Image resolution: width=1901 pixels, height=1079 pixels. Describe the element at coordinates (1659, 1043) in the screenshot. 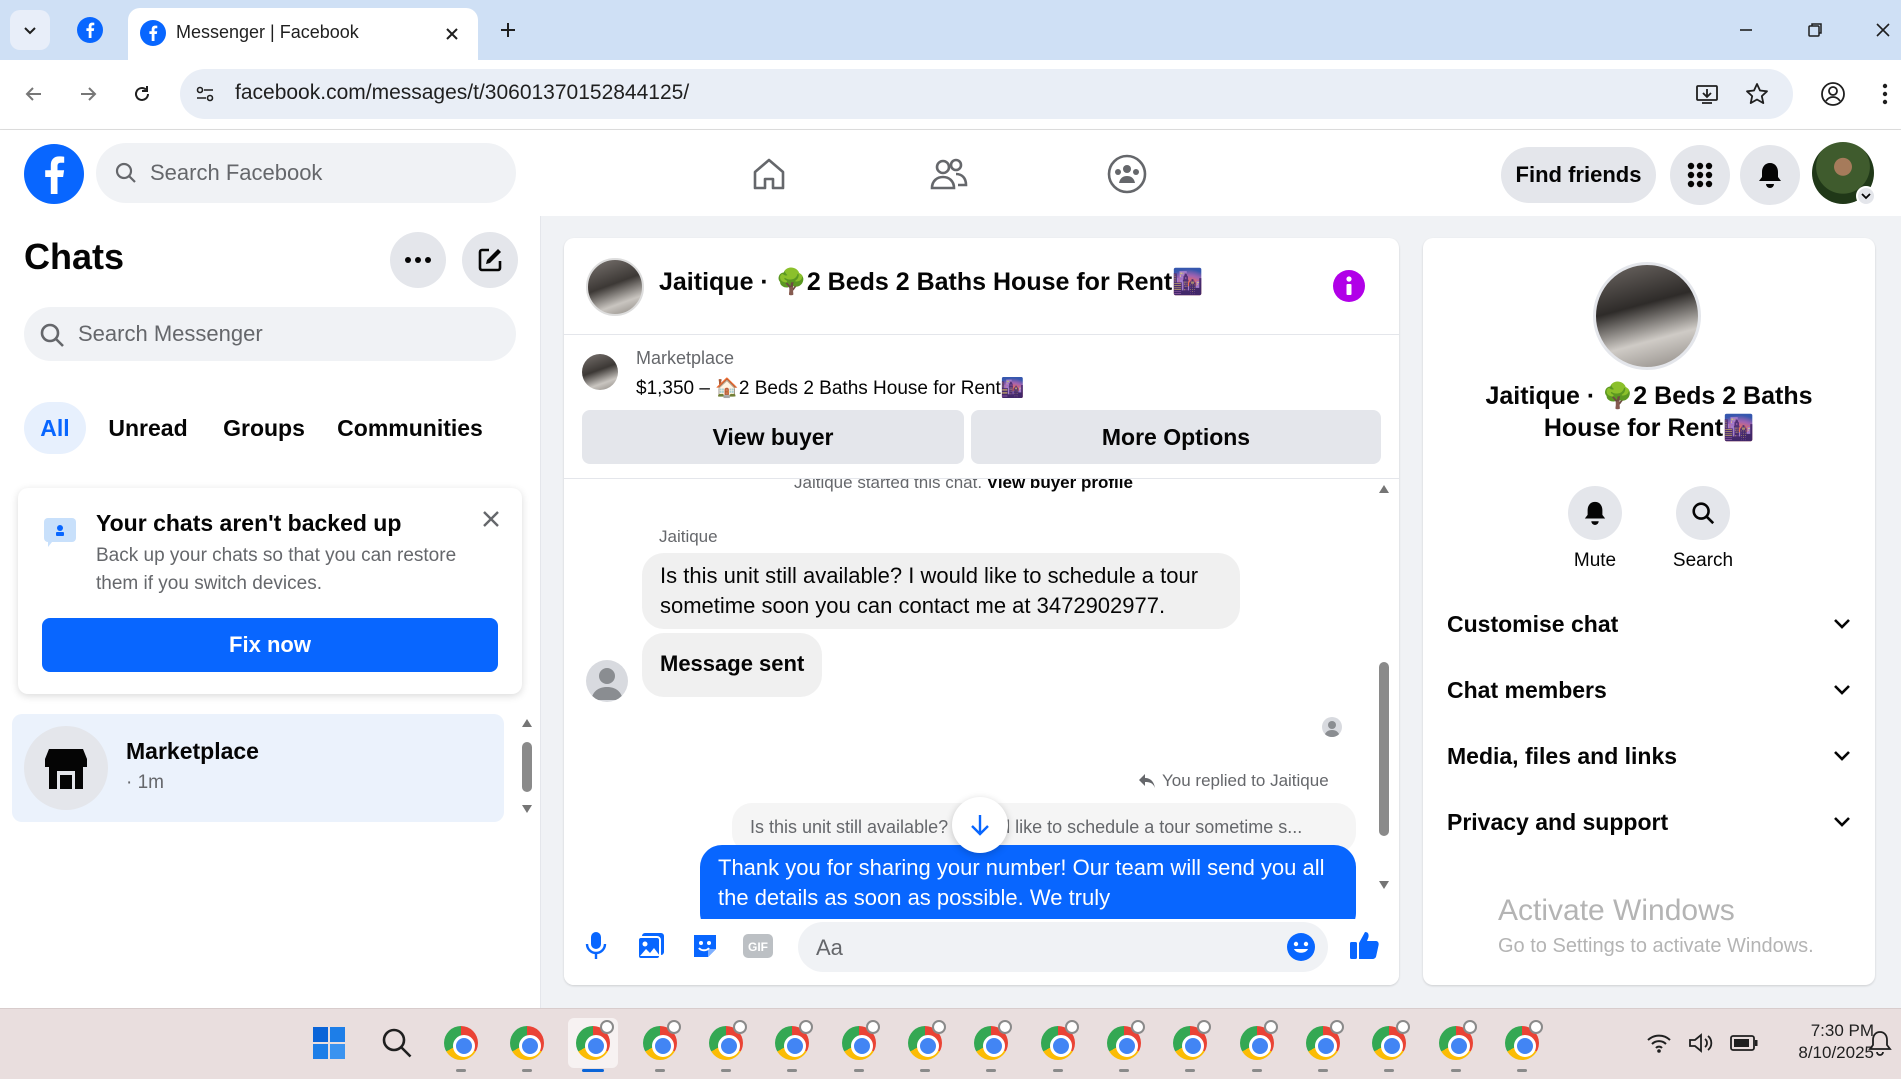

I see `wifi-icon` at that location.